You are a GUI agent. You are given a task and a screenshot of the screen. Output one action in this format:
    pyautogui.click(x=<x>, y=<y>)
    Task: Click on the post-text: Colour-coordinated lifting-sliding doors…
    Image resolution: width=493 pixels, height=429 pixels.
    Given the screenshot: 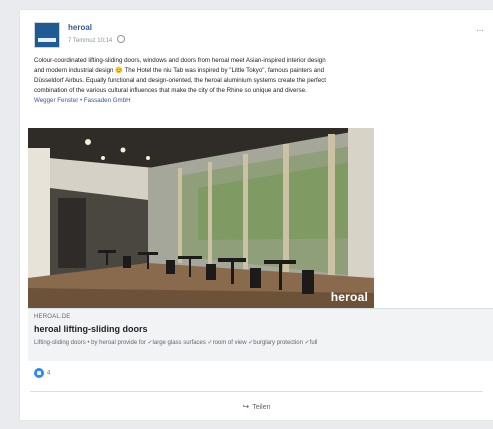 What is the action you would take?
    pyautogui.click(x=259, y=81)
    